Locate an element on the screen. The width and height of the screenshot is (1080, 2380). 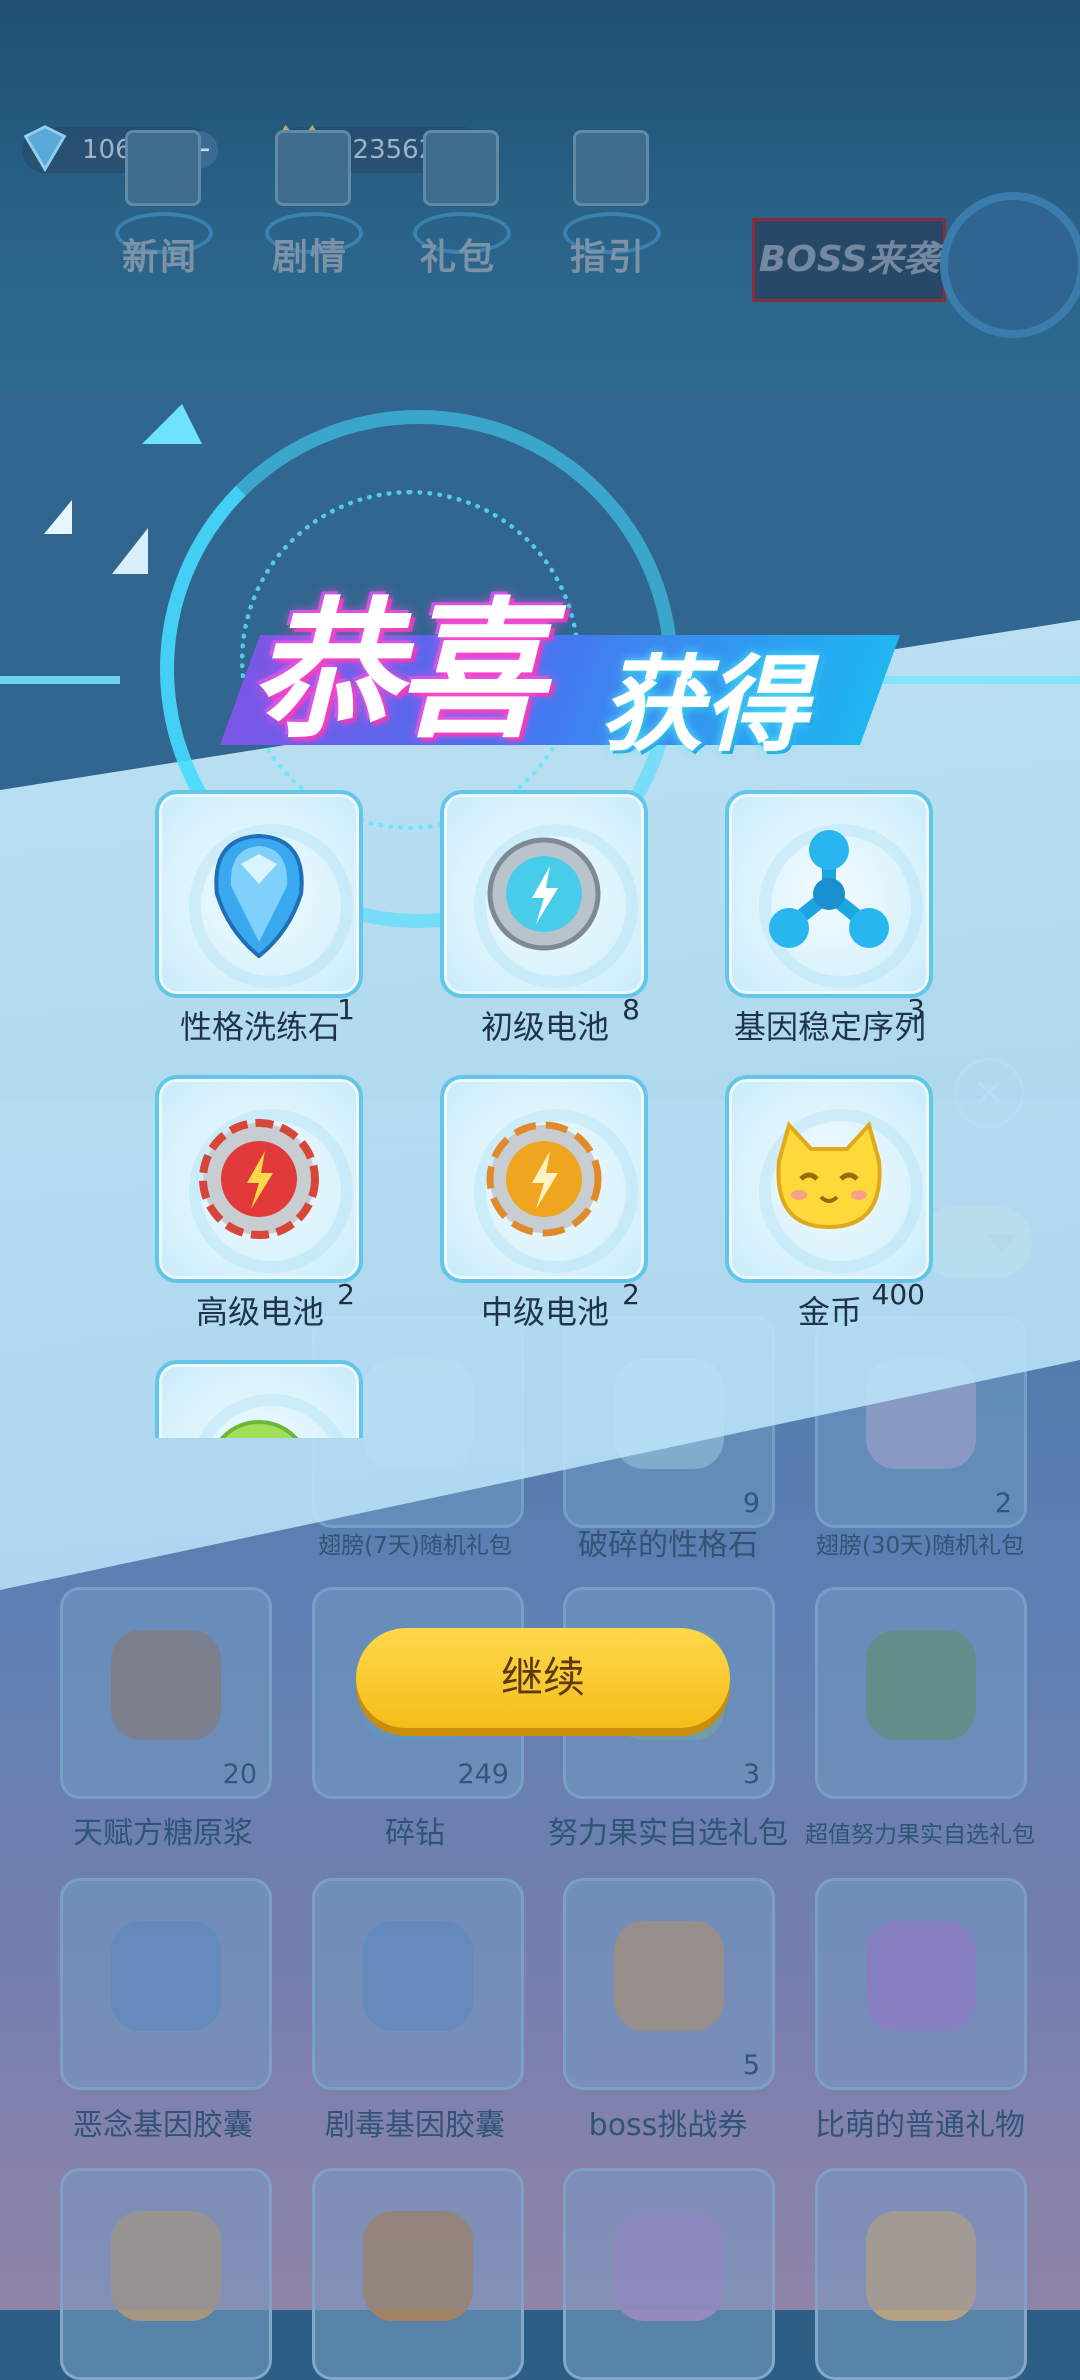
reward-name: 高级电池 is located at coordinates (259, 1312).